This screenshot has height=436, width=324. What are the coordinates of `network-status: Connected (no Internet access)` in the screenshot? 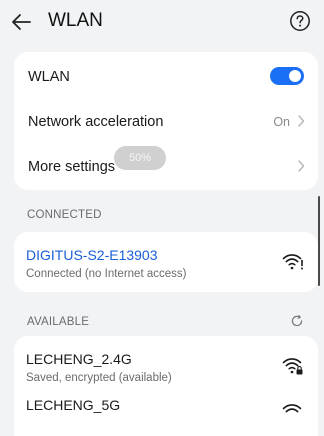 It's located at (106, 274).